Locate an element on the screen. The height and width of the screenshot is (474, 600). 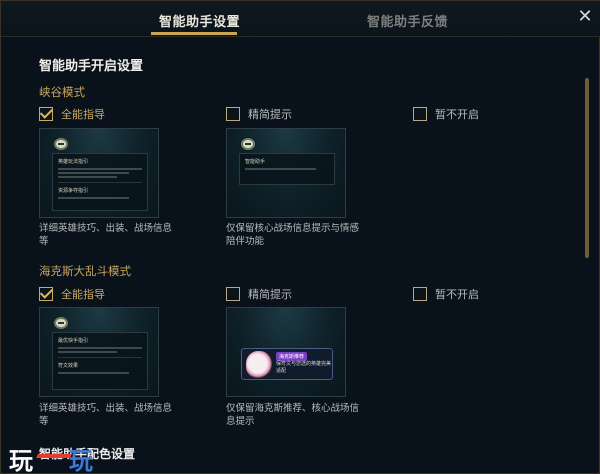
preview-panel-title: 资源争夺指引 is located at coordinates (73, 191).